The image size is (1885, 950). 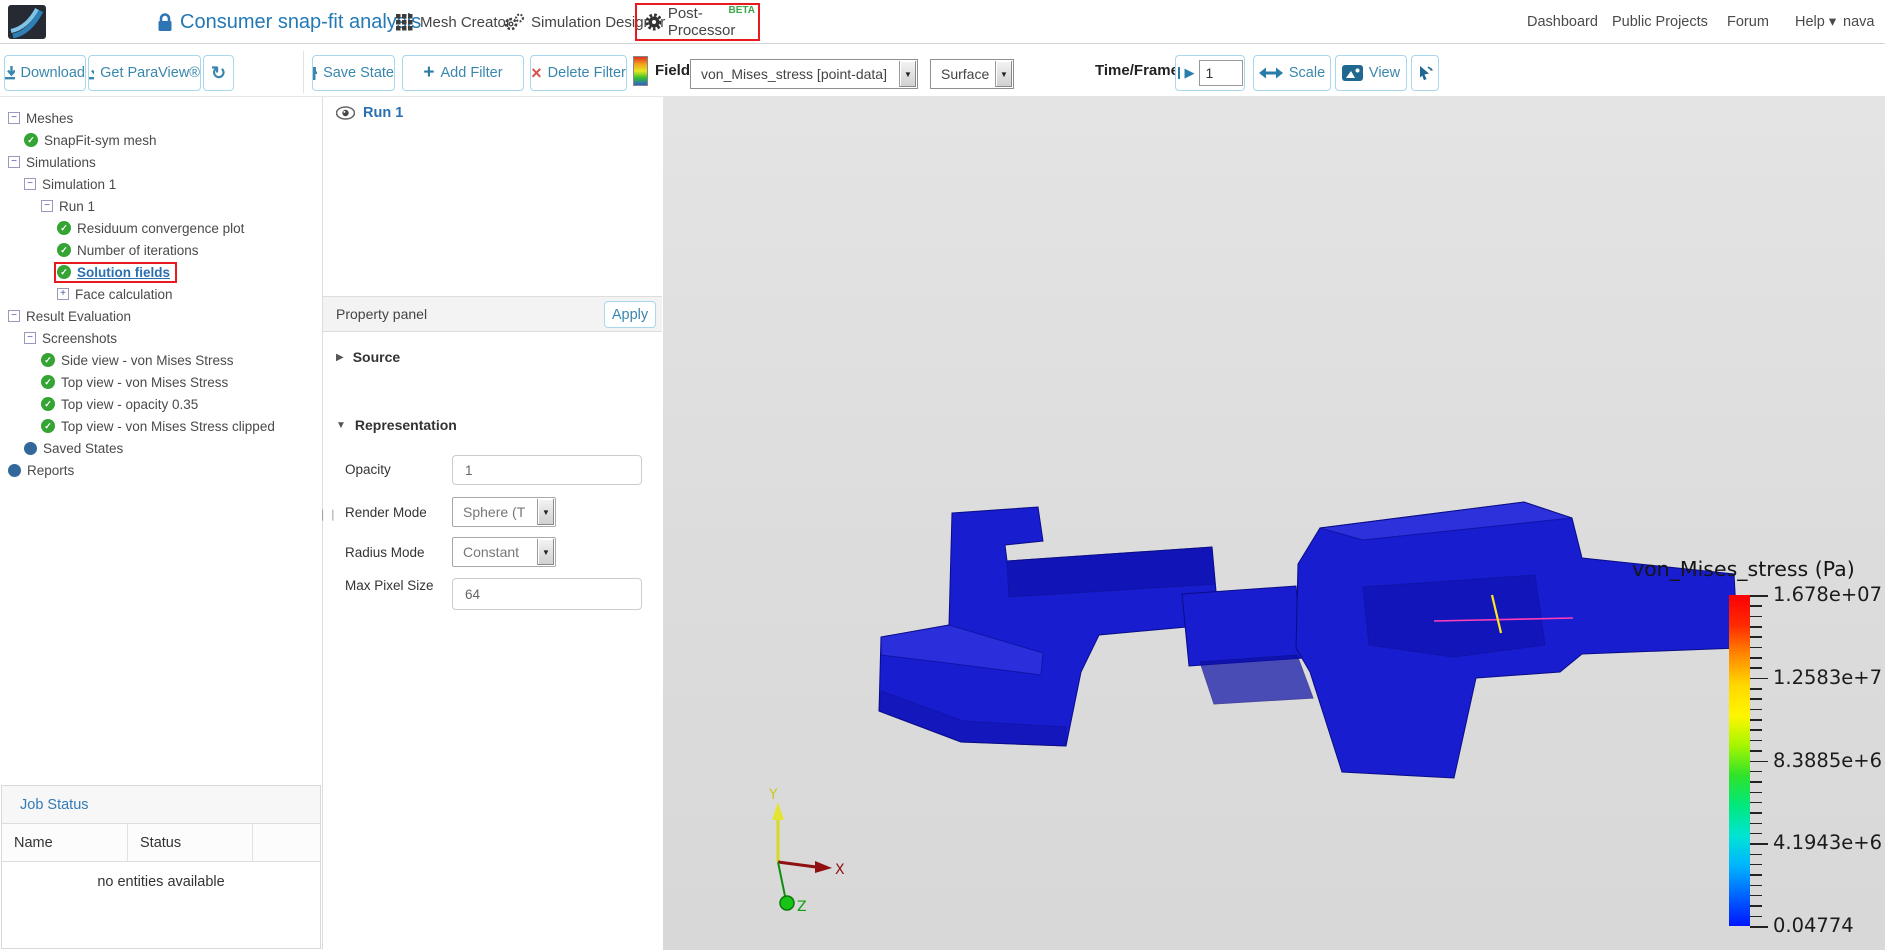 What do you see at coordinates (630, 314) in the screenshot?
I see `apply-button: Apply` at bounding box center [630, 314].